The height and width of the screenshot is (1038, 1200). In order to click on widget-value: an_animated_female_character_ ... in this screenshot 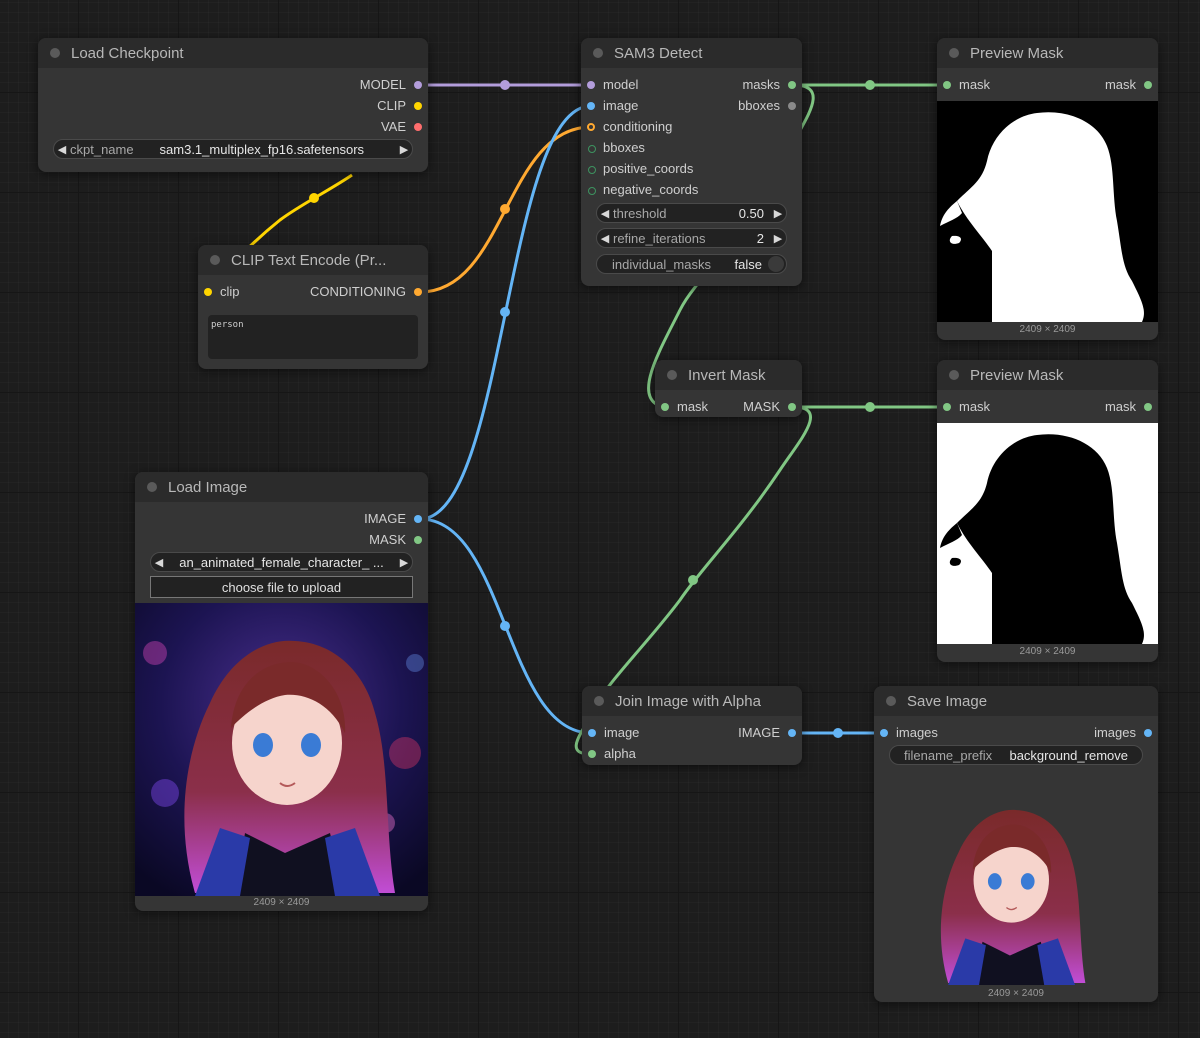, I will do `click(281, 562)`.